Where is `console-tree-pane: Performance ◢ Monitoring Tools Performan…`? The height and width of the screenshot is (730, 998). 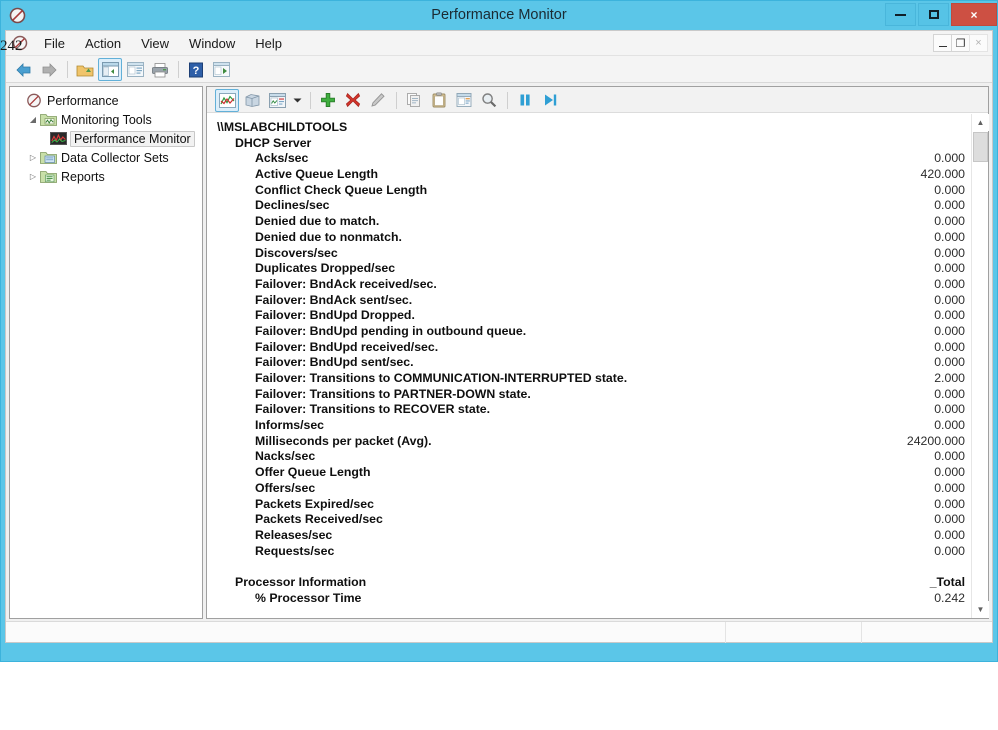
console-tree-pane: Performance ◢ Monitoring Tools Performan… is located at coordinates (106, 352).